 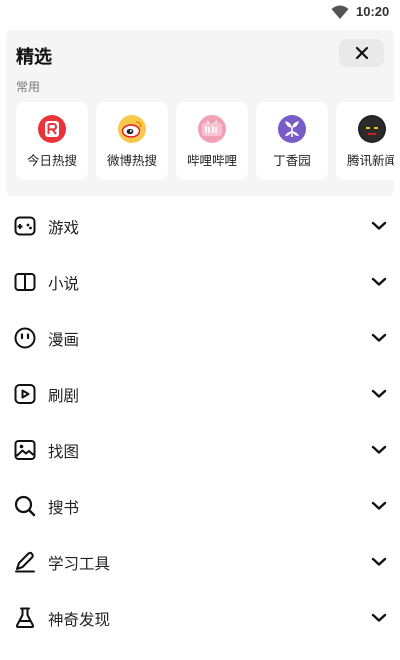 I want to click on section-label-common: 常用, so click(x=28, y=87).